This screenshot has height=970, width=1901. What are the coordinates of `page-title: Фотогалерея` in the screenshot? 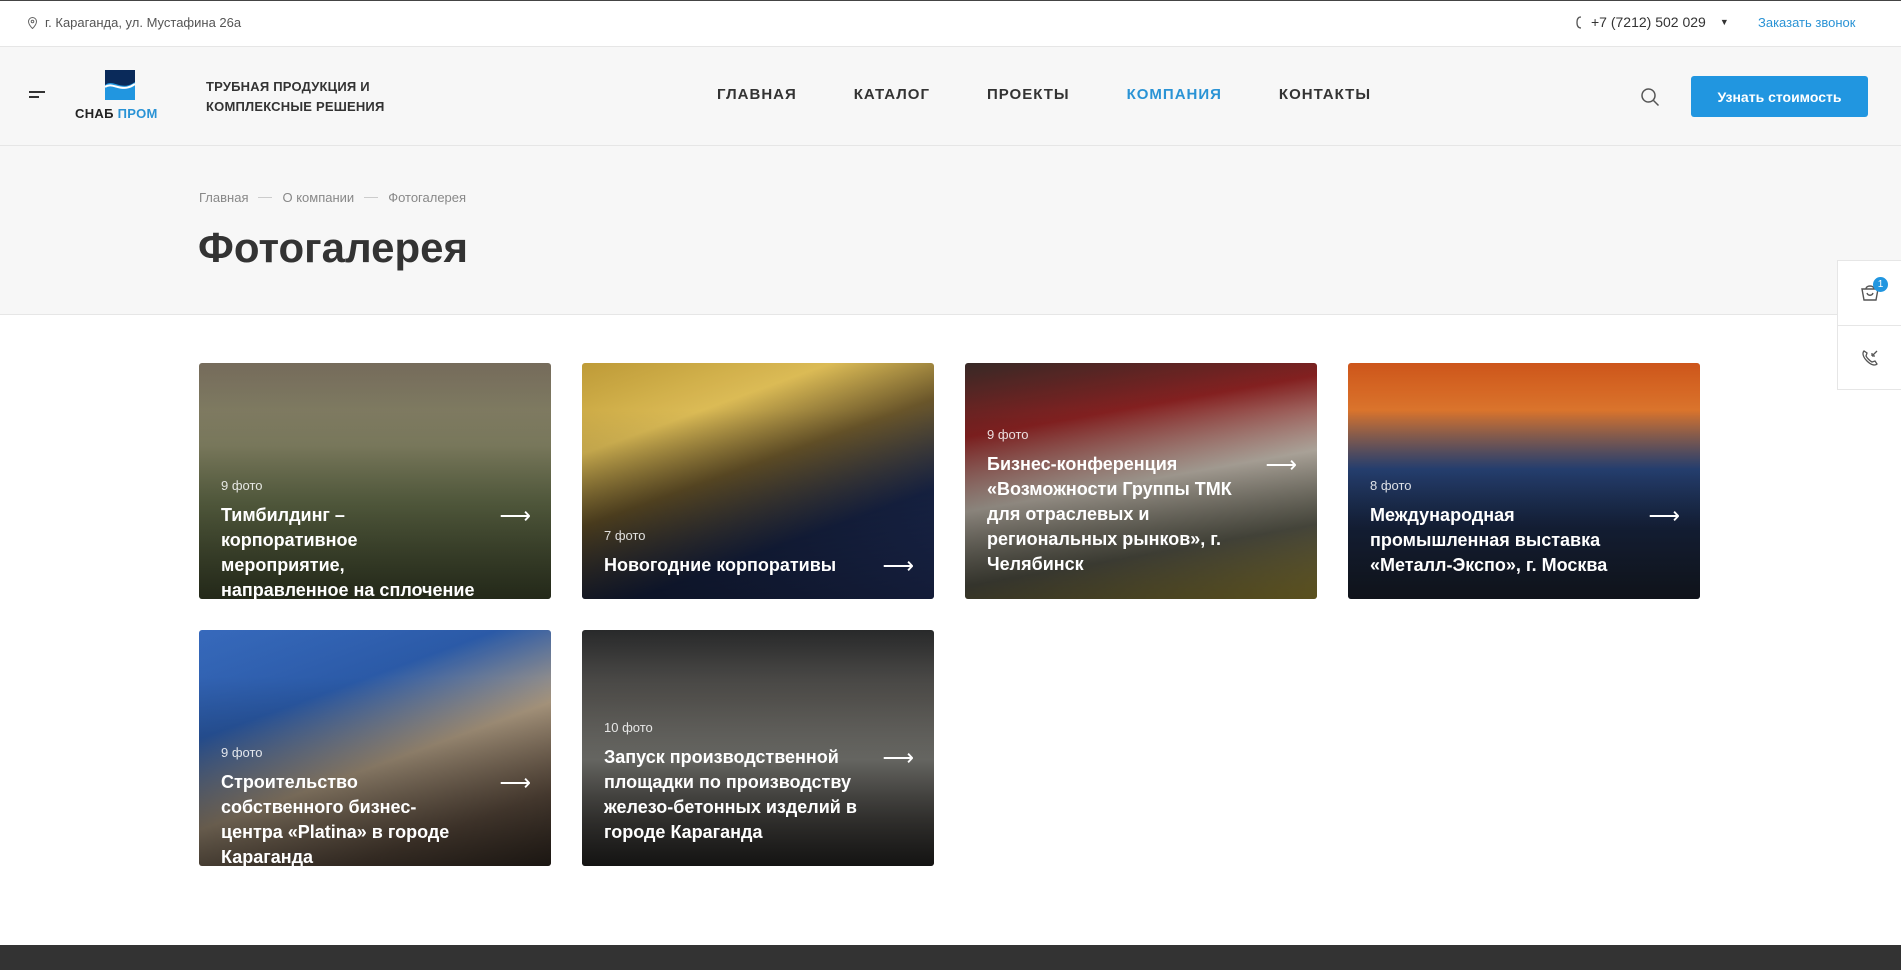 It's located at (333, 247).